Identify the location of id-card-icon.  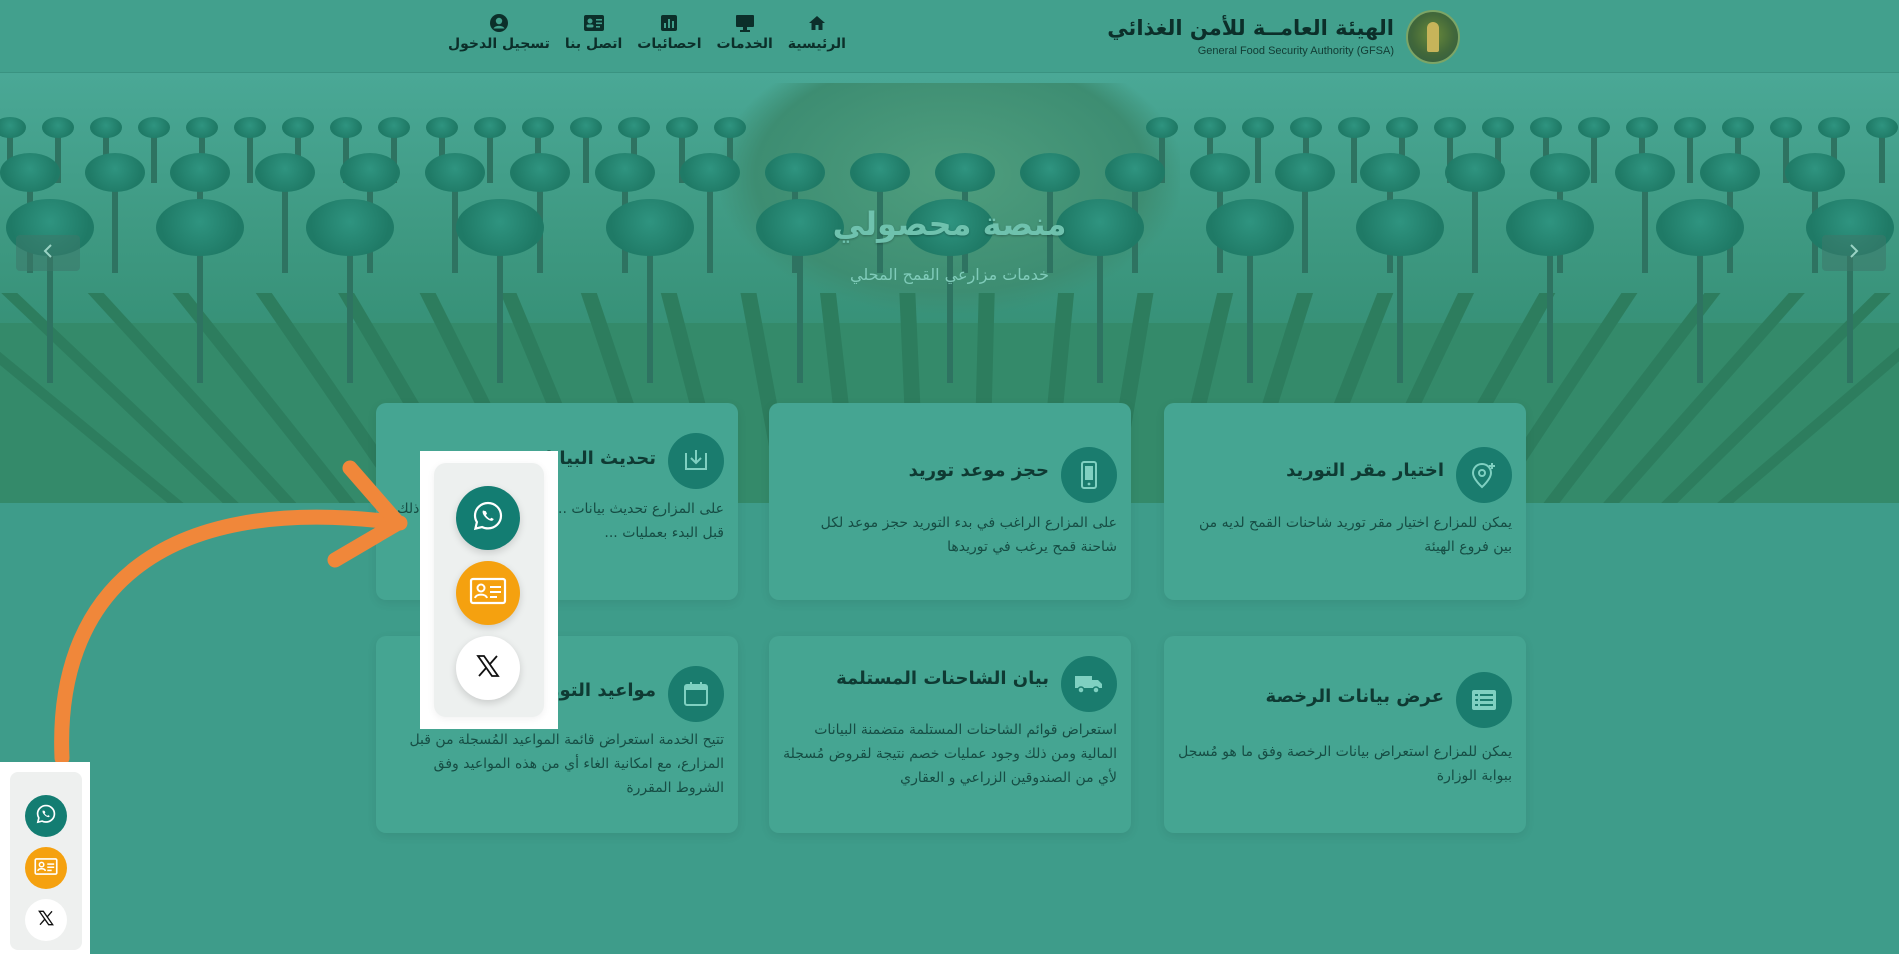
(46, 868).